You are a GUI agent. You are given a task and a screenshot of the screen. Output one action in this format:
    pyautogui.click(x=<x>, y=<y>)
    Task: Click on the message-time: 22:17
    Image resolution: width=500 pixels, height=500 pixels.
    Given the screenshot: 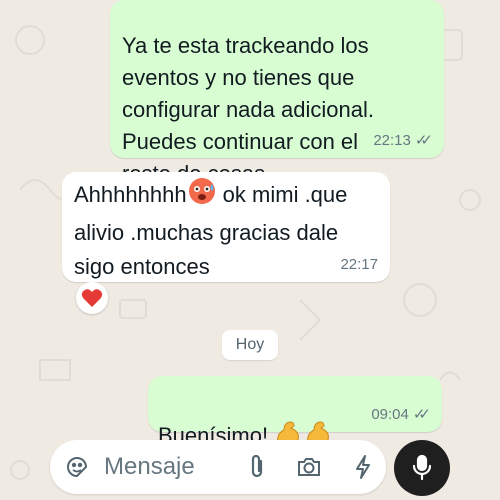 What is the action you would take?
    pyautogui.click(x=359, y=264)
    